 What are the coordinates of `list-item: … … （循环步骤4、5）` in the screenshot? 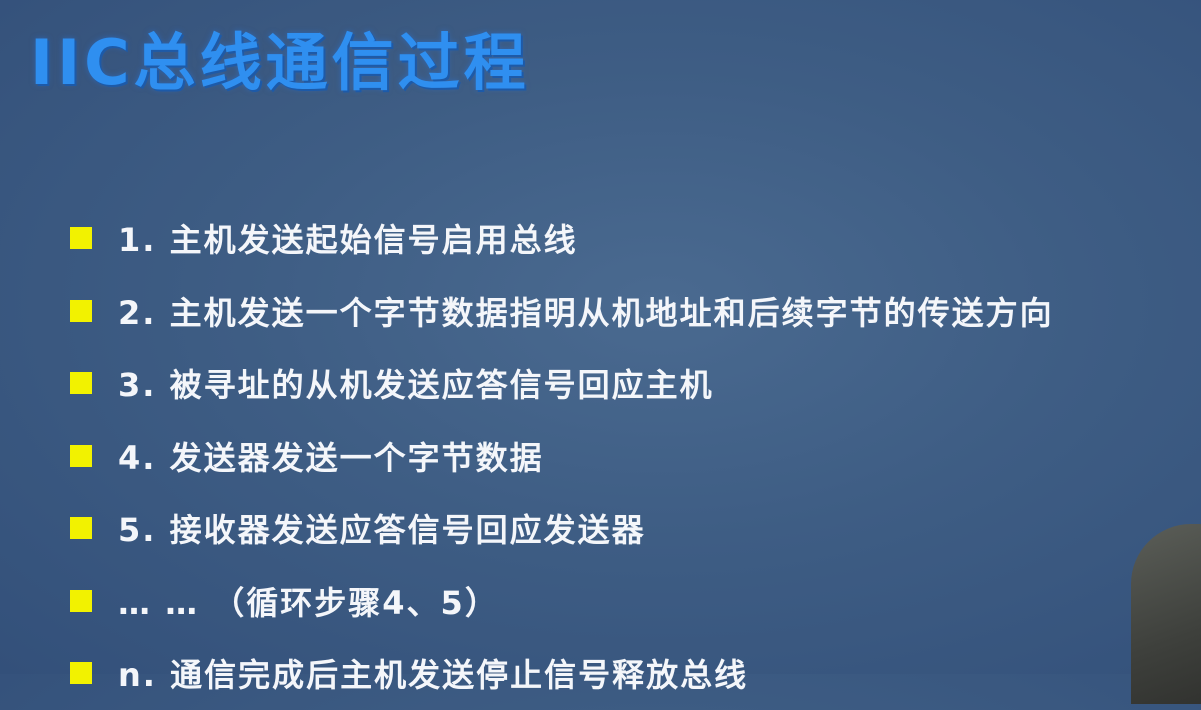 It's located at (562, 601).